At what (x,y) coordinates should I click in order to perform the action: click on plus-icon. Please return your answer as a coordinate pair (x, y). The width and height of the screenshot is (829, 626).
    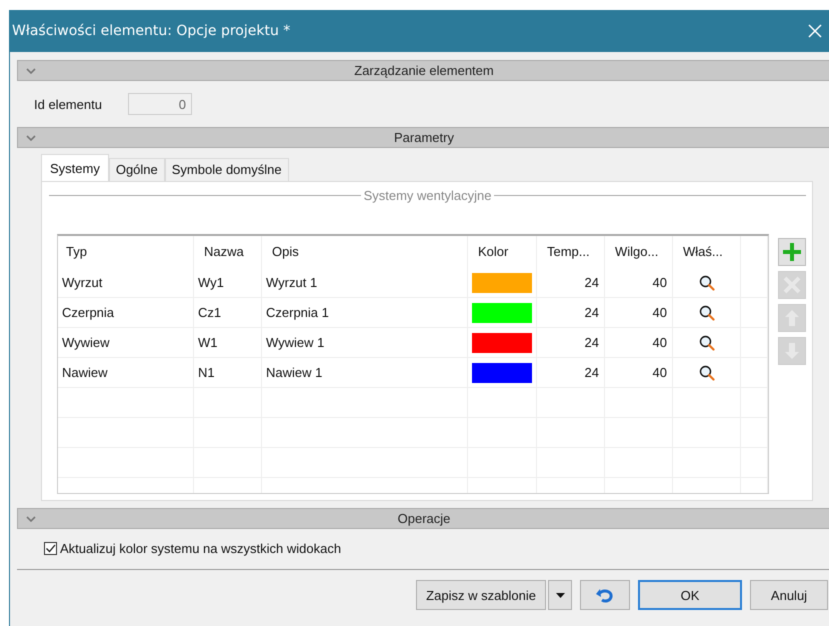
    Looking at the image, I should click on (792, 252).